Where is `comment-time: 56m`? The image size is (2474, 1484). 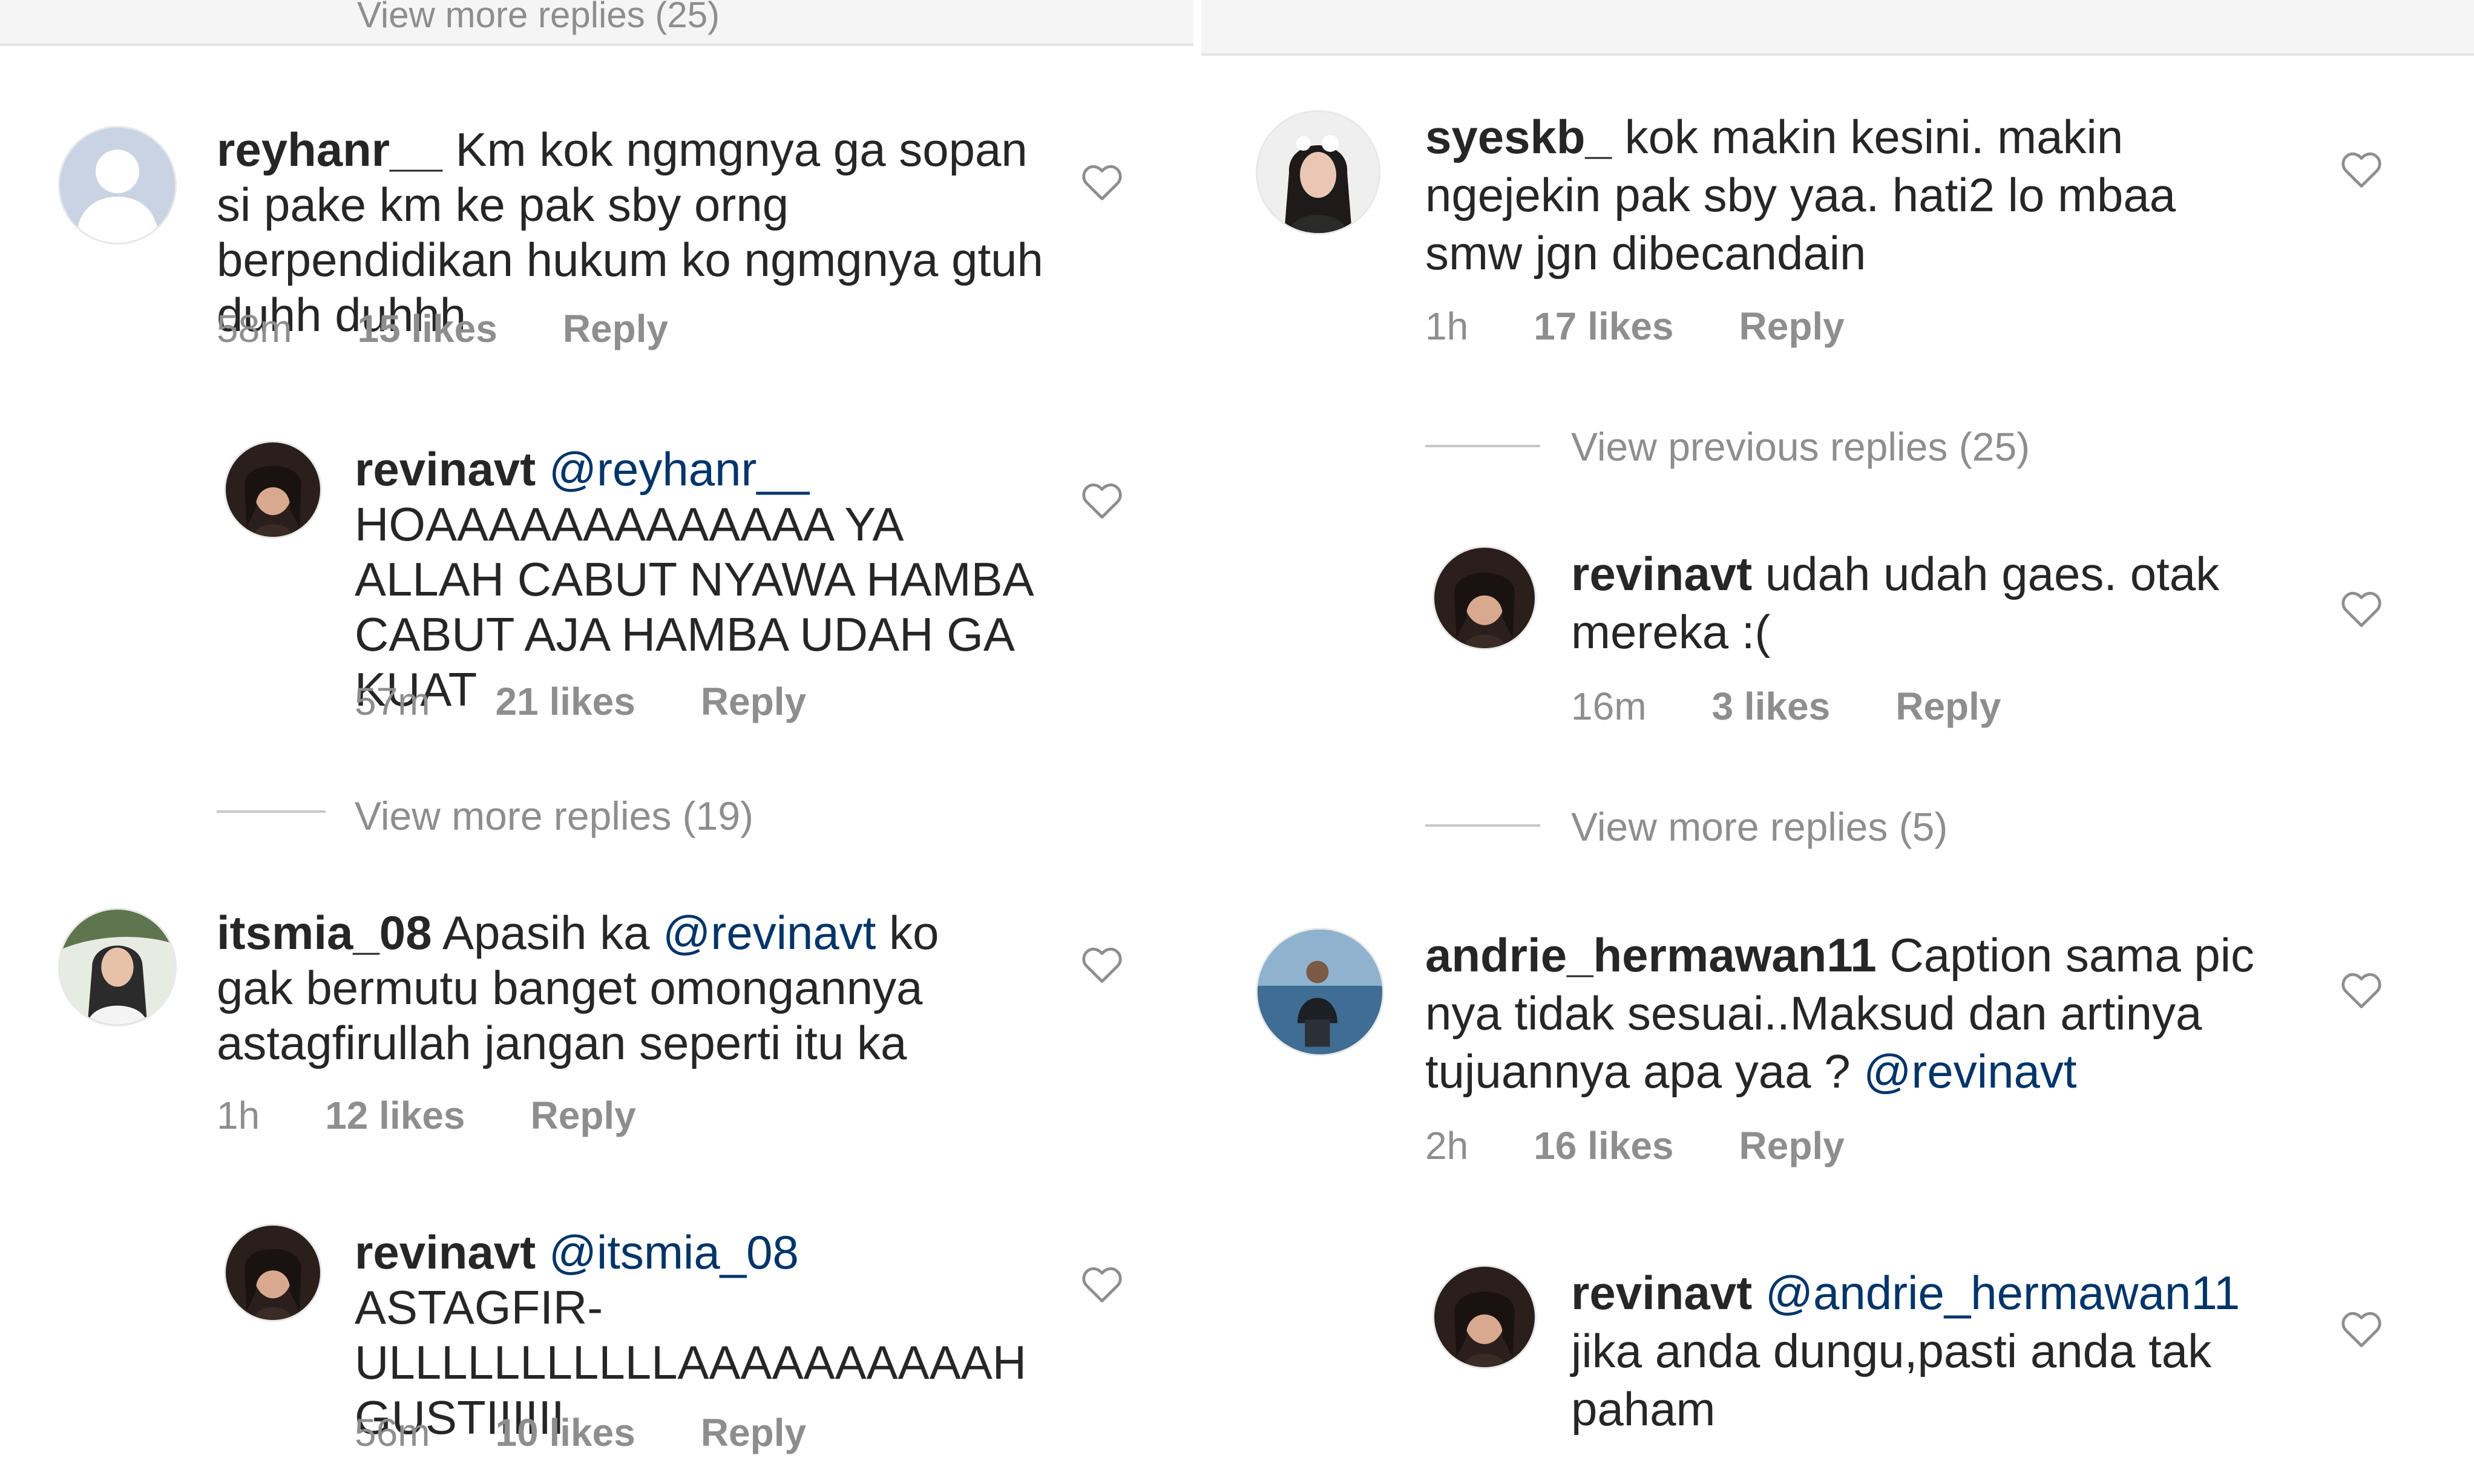 comment-time: 56m is located at coordinates (393, 1433).